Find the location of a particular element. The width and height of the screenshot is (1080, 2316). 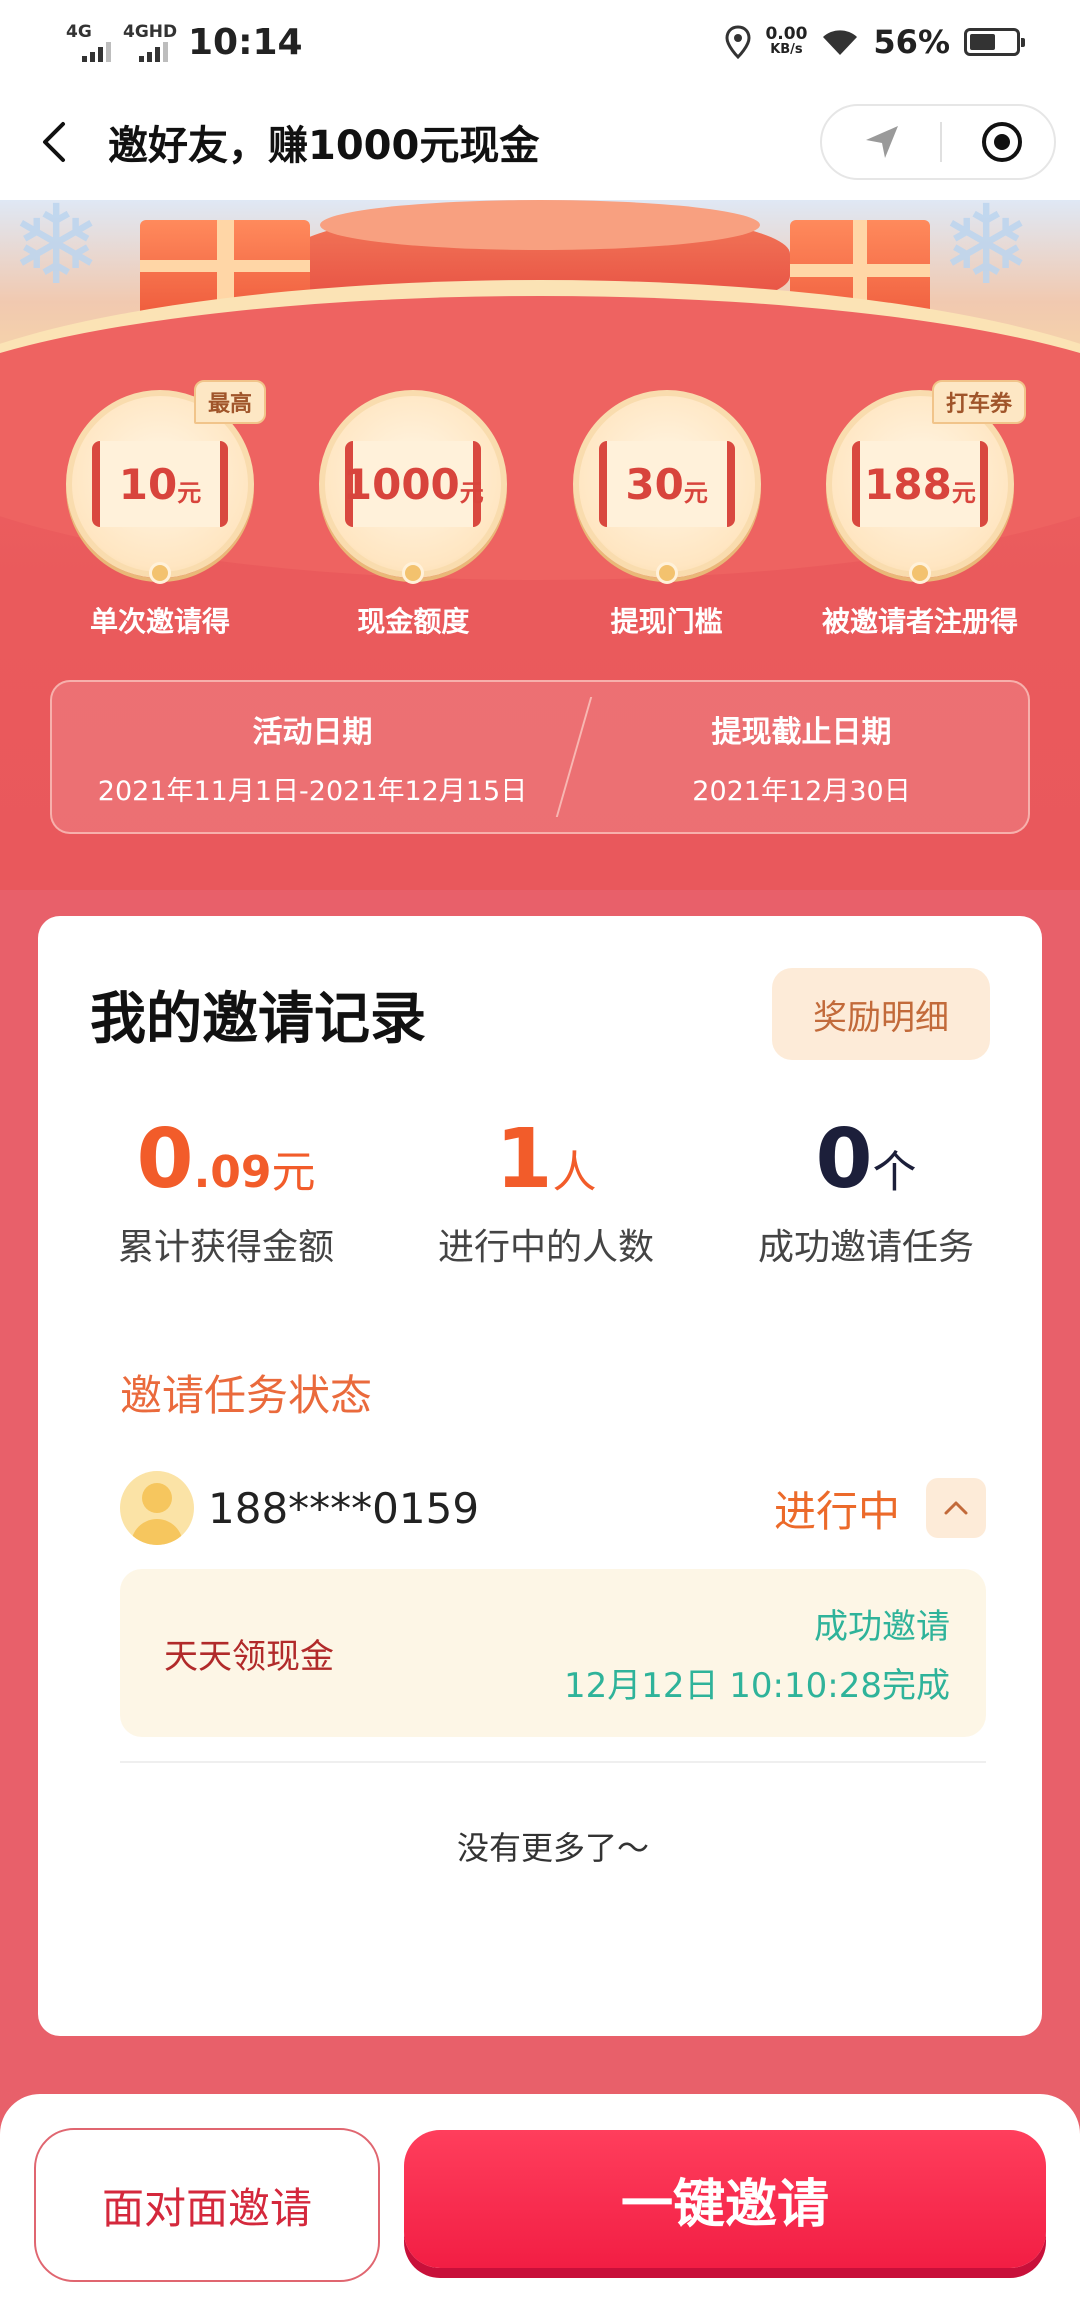

reward-tag: 最高 is located at coordinates (229, 402).